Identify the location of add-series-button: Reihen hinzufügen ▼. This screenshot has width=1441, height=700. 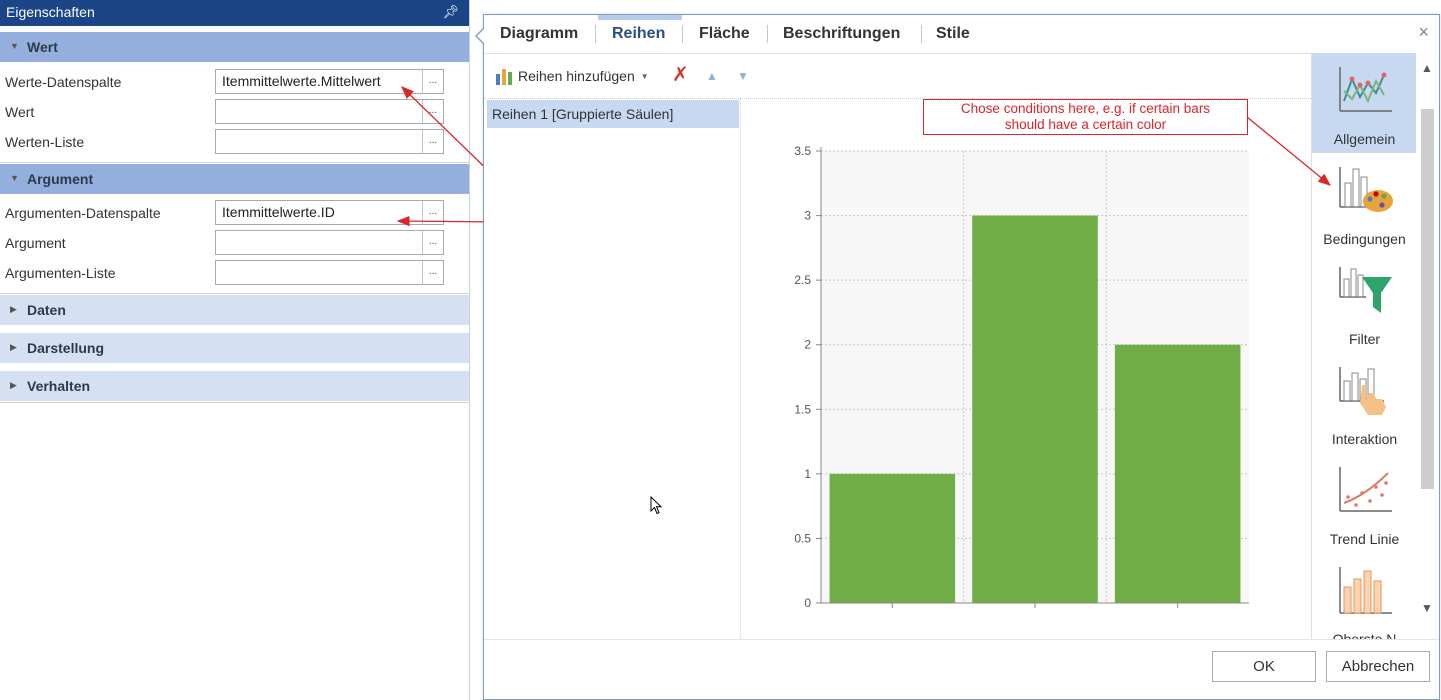
(572, 76).